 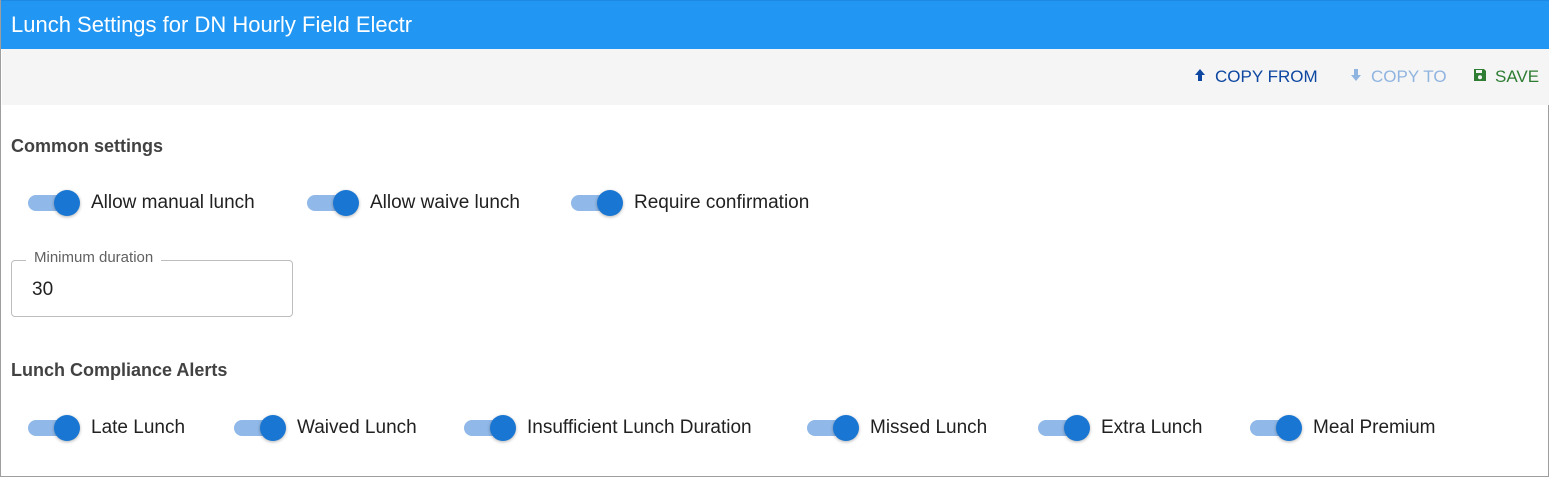 I want to click on minimum-duration-field: Minimum duration, so click(x=152, y=283).